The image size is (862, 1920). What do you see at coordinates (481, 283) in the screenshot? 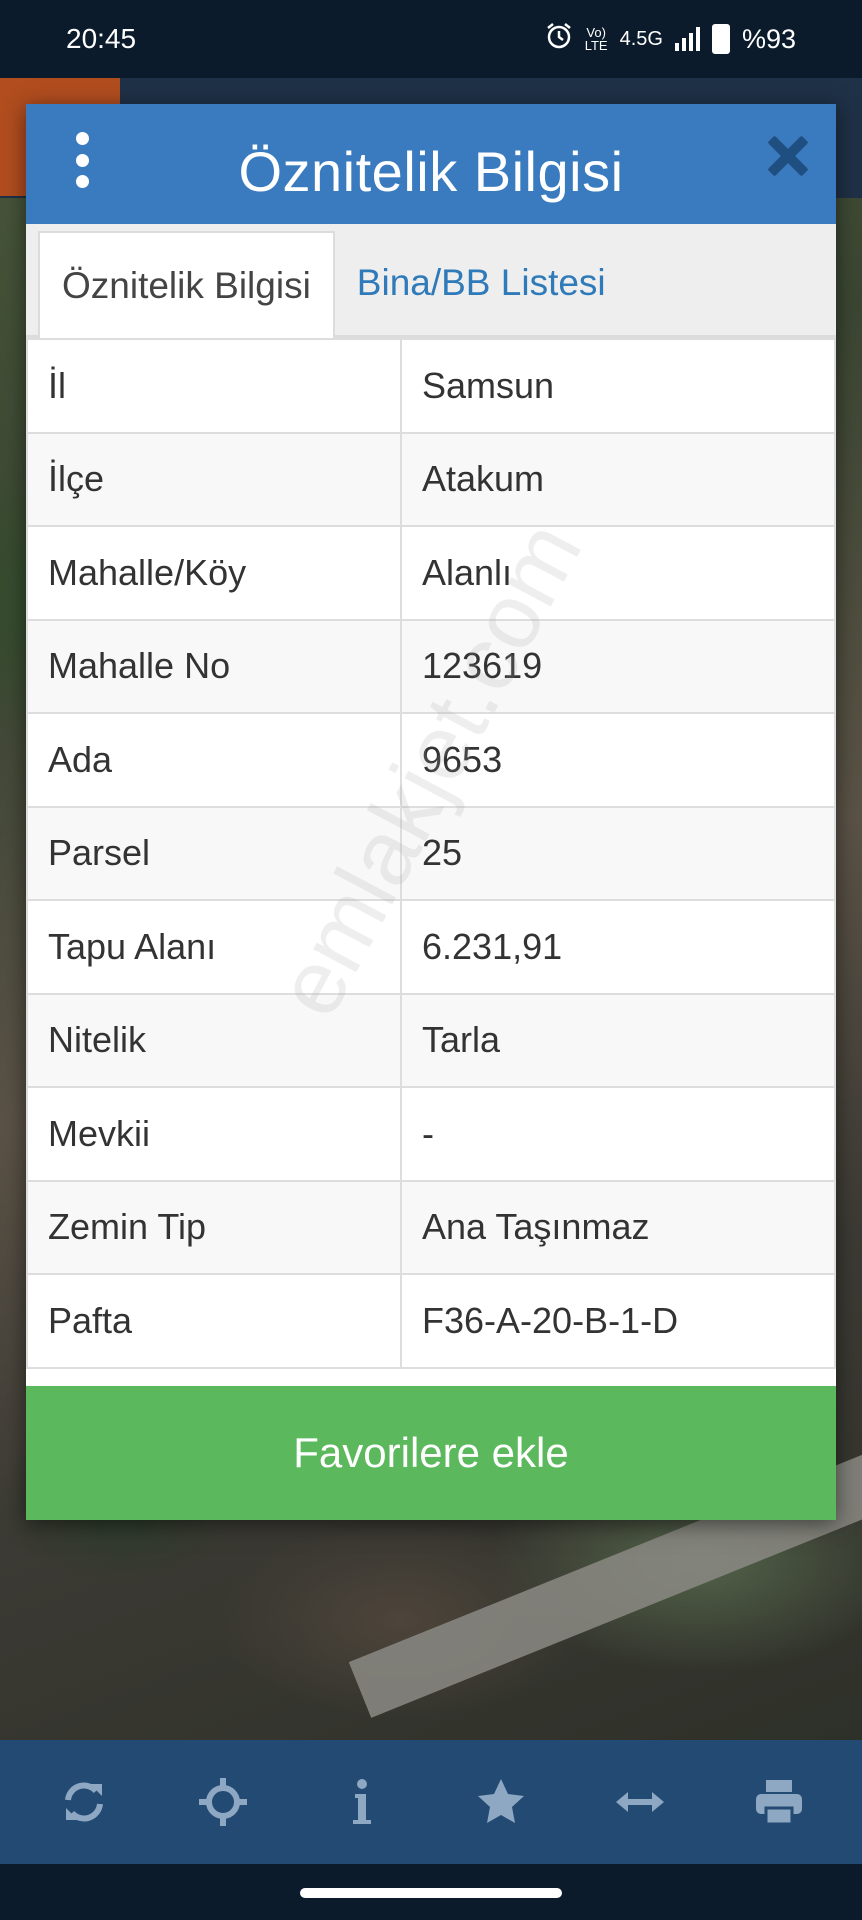
I see `tab-building-list: Bina/BB Listesi` at bounding box center [481, 283].